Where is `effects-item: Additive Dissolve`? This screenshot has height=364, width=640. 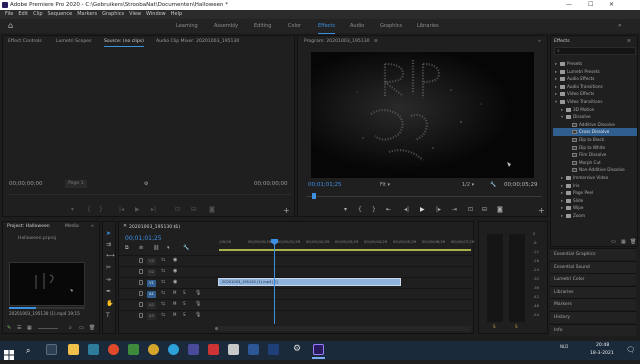
effects-item: Additive Dissolve is located at coordinates (595, 125).